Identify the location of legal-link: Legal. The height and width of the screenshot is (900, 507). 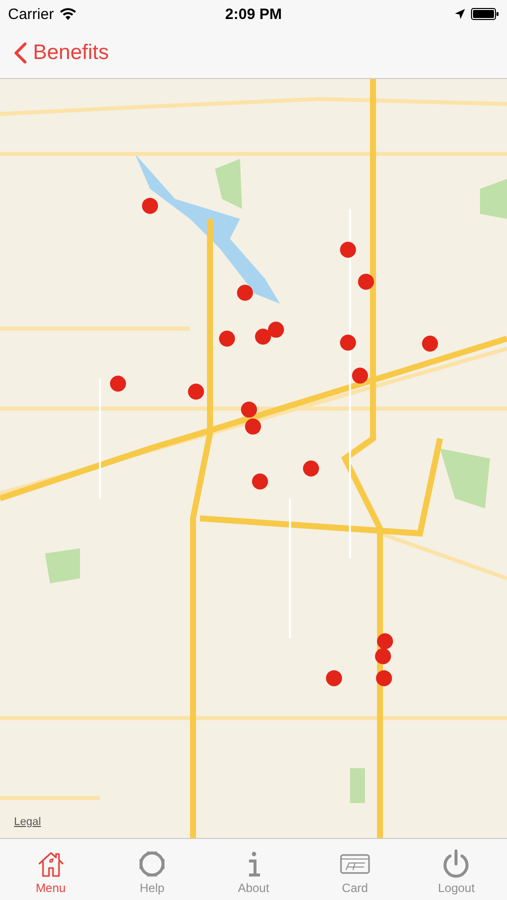
(27, 822).